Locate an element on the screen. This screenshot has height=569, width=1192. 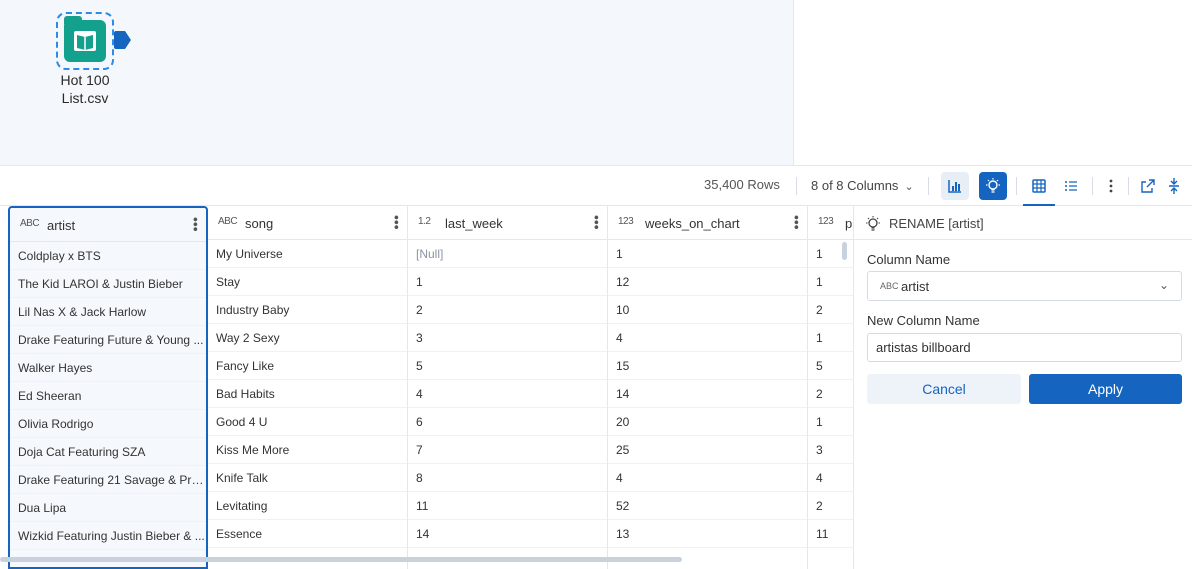
table-cell: Industry Baby is located at coordinates (307, 310).